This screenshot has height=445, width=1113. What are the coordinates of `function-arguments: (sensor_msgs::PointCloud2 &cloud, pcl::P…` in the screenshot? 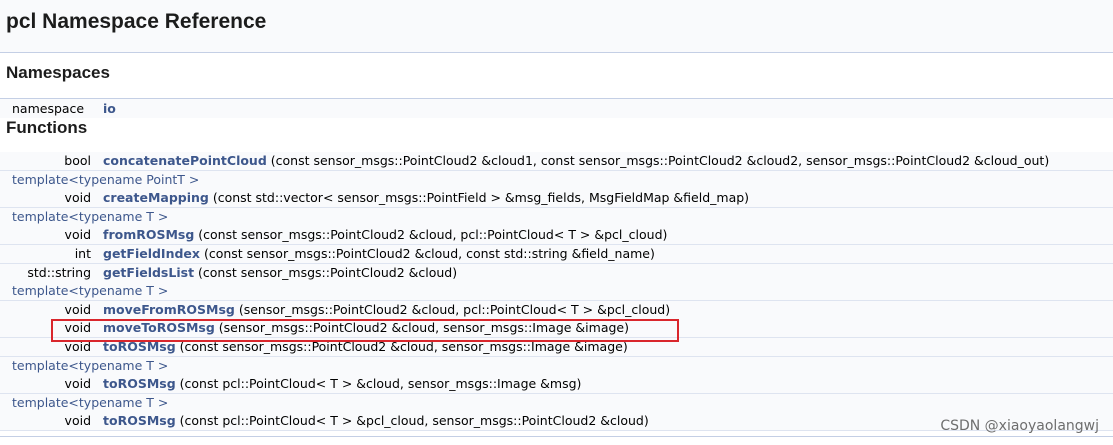 It's located at (452, 309).